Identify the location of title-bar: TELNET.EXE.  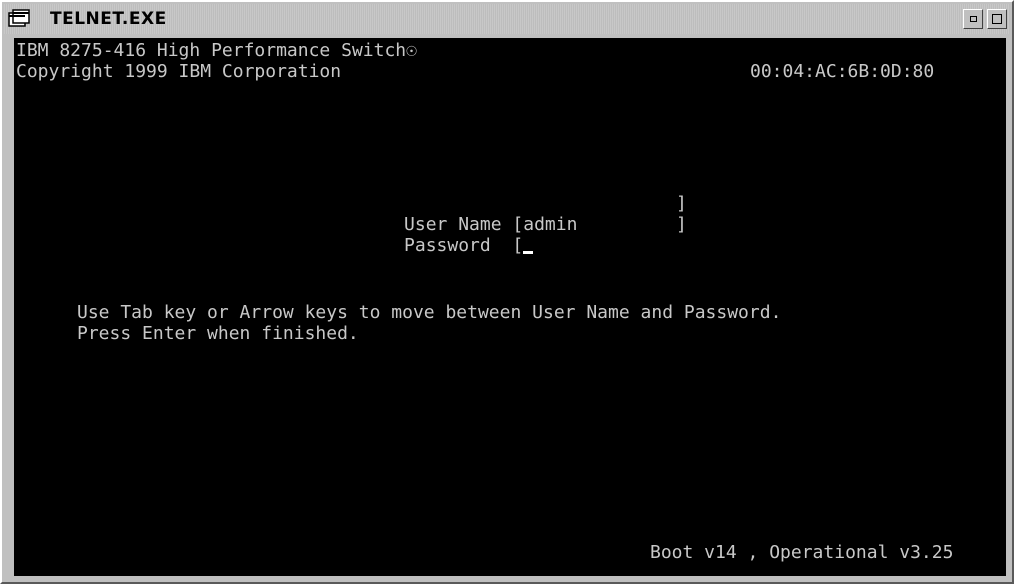
(507, 19).